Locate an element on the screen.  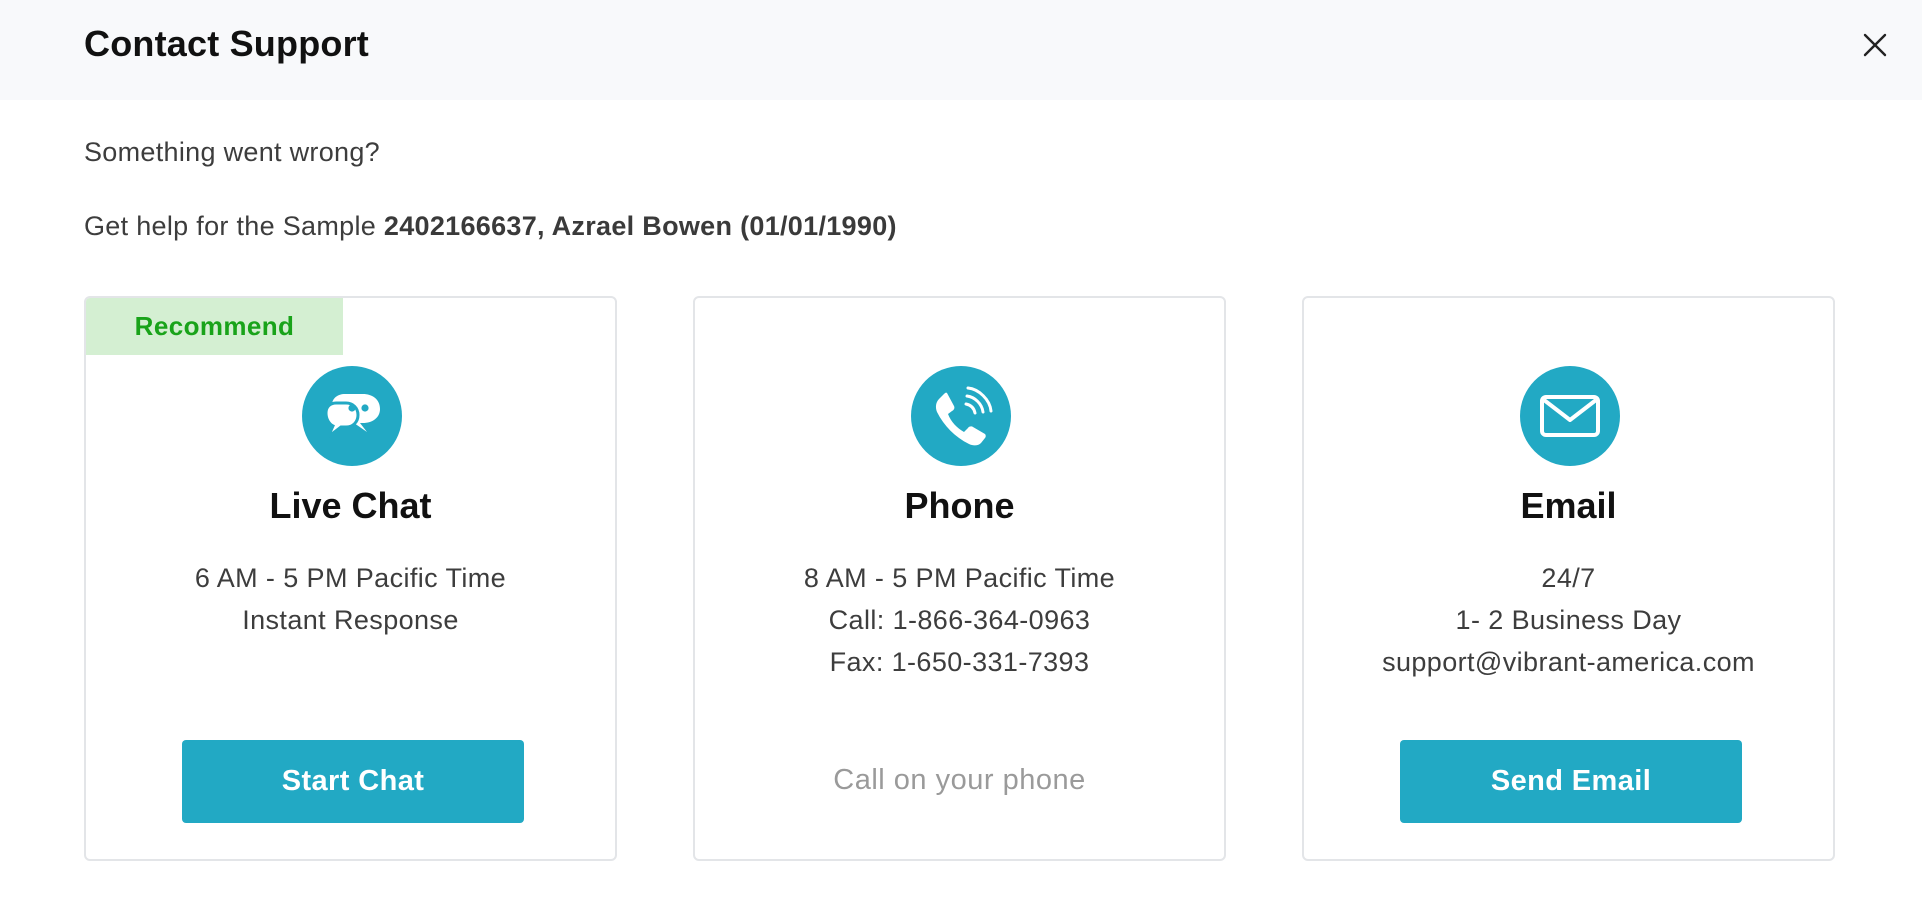
live-chat-title: Live Chat is located at coordinates (350, 505).